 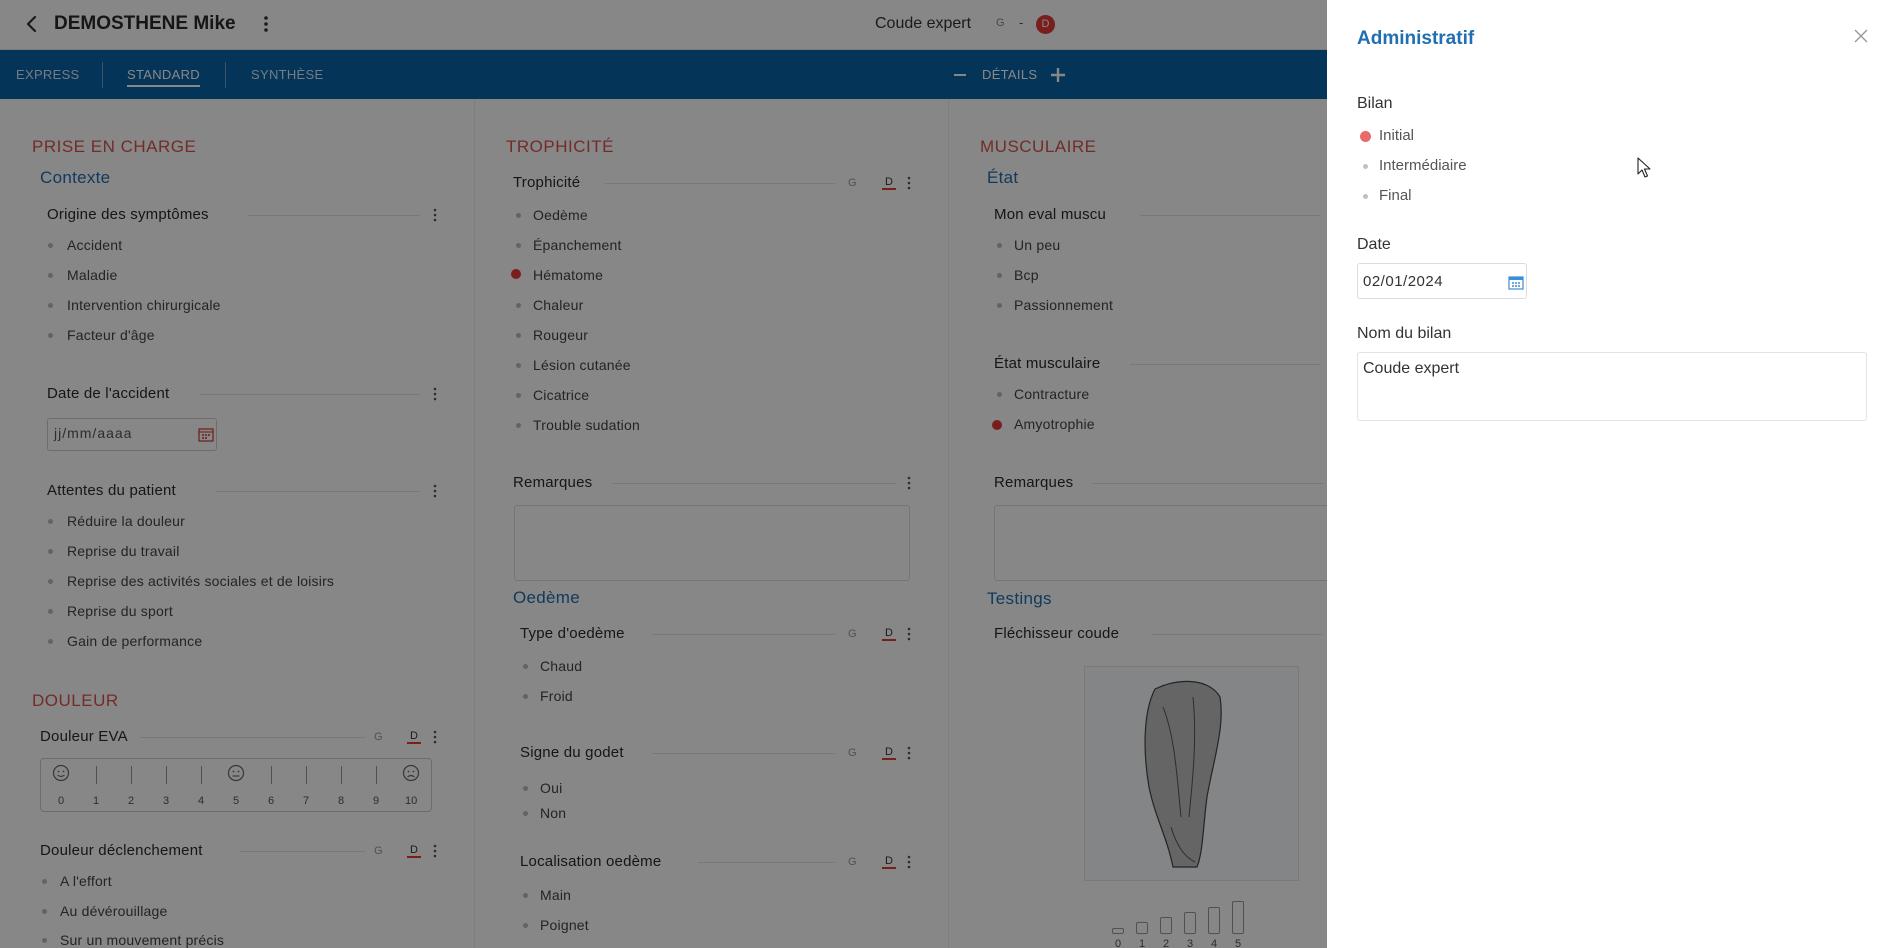 I want to click on close-icon, so click(x=1861, y=36).